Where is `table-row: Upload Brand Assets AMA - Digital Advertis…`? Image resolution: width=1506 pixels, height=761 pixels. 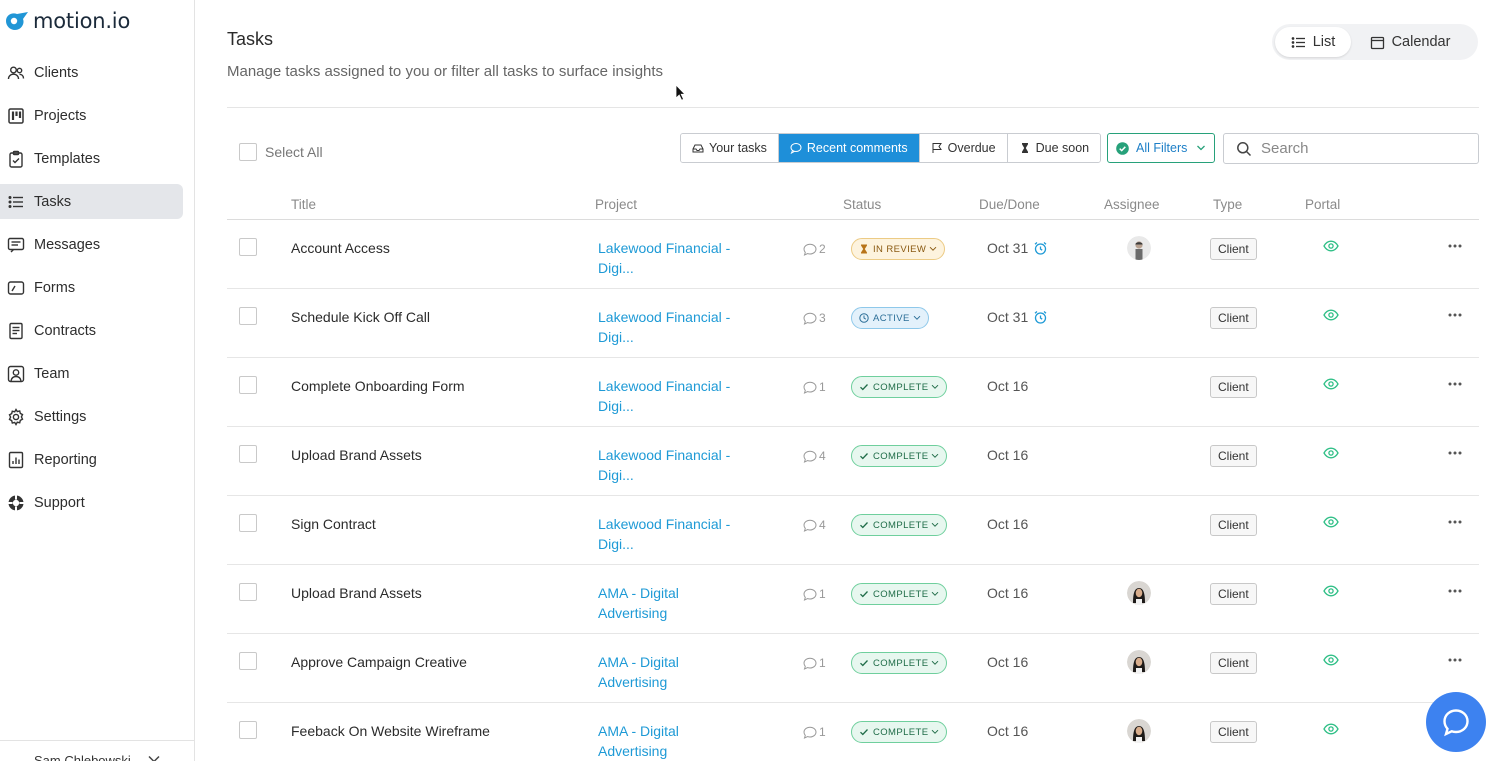 table-row: Upload Brand Assets AMA - Digital Advertis… is located at coordinates (853, 599).